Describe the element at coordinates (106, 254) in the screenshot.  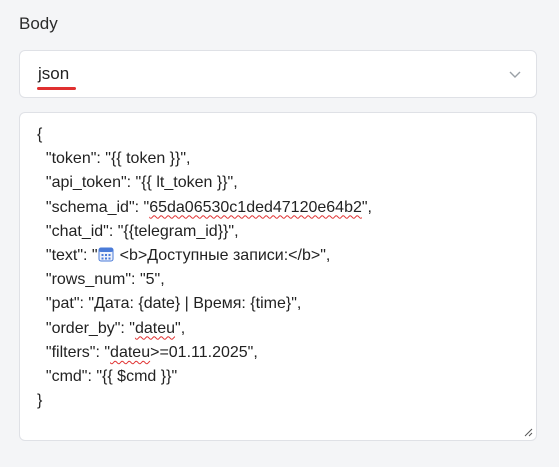
I see `calendar-icon` at that location.